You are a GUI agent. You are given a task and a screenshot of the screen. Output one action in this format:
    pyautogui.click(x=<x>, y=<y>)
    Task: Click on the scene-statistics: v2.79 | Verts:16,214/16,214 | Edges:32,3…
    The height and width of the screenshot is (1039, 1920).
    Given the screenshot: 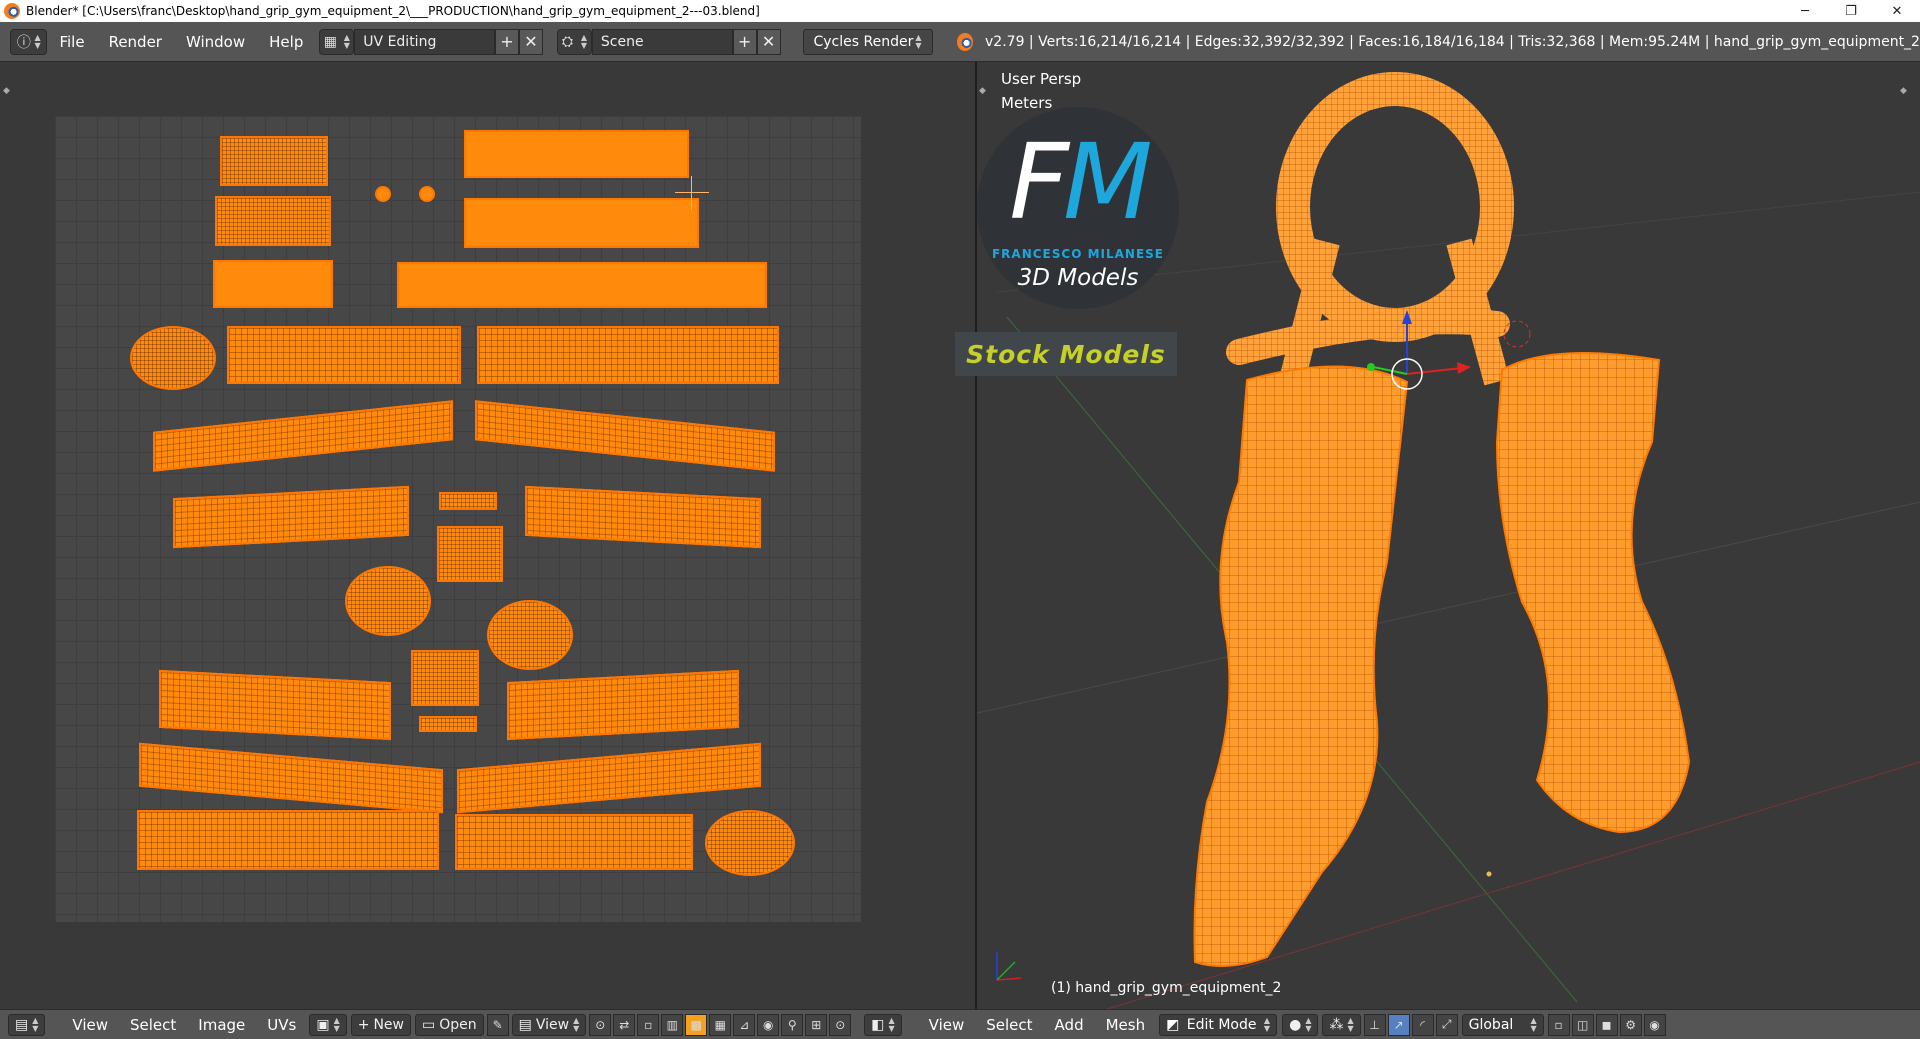 What is the action you would take?
    pyautogui.click(x=1452, y=41)
    